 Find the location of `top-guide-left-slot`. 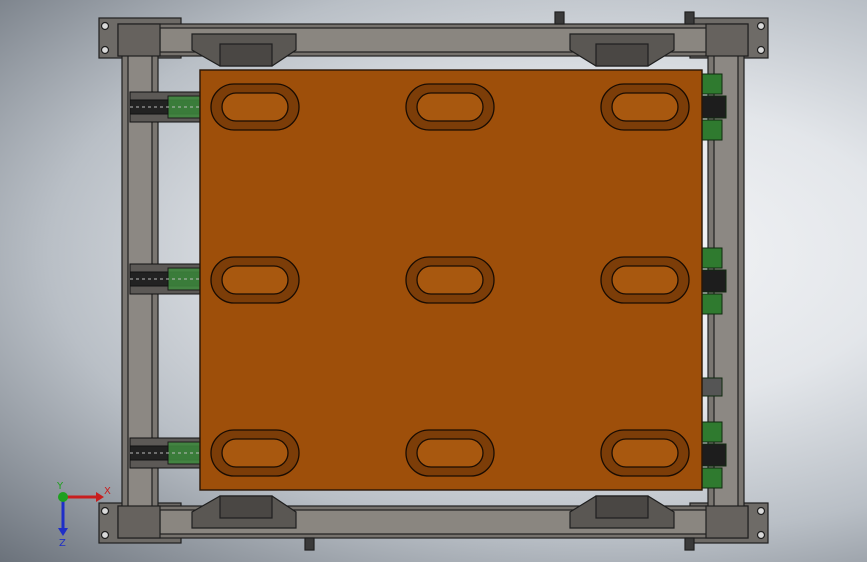

top-guide-left-slot is located at coordinates (246, 55).